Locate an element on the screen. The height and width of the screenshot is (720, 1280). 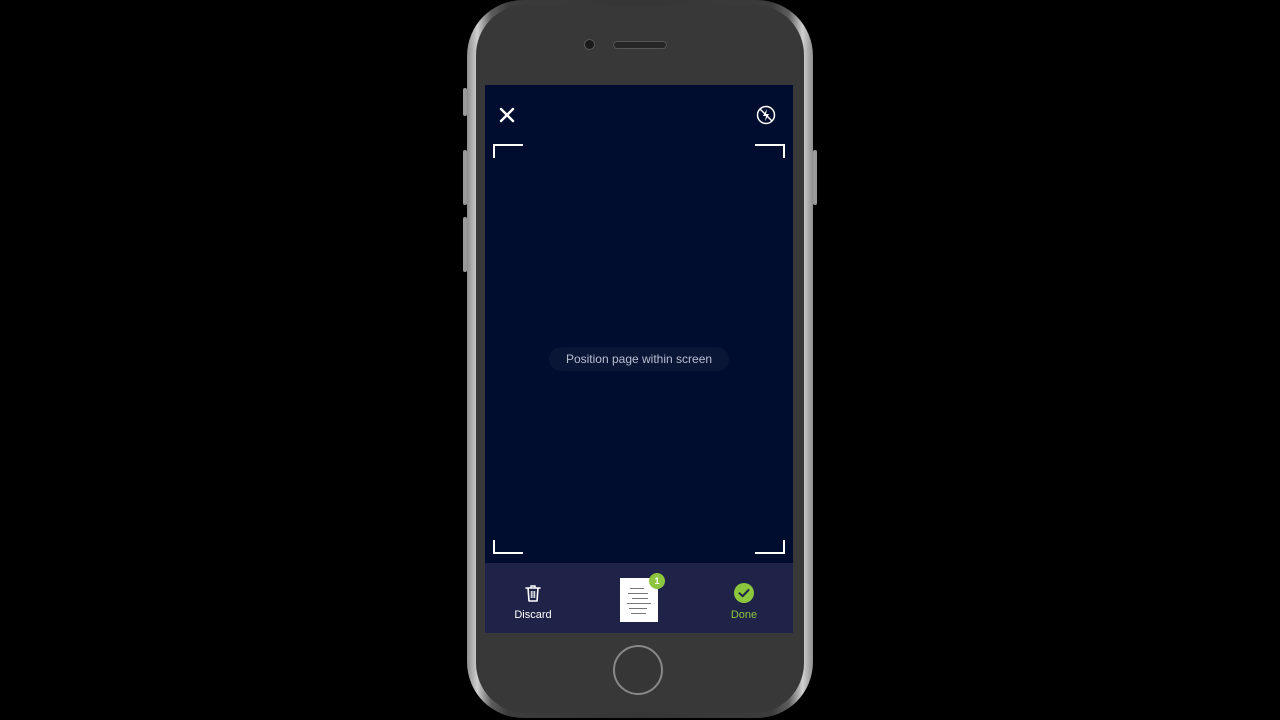
viewfinder-corner-top-left is located at coordinates (508, 151).